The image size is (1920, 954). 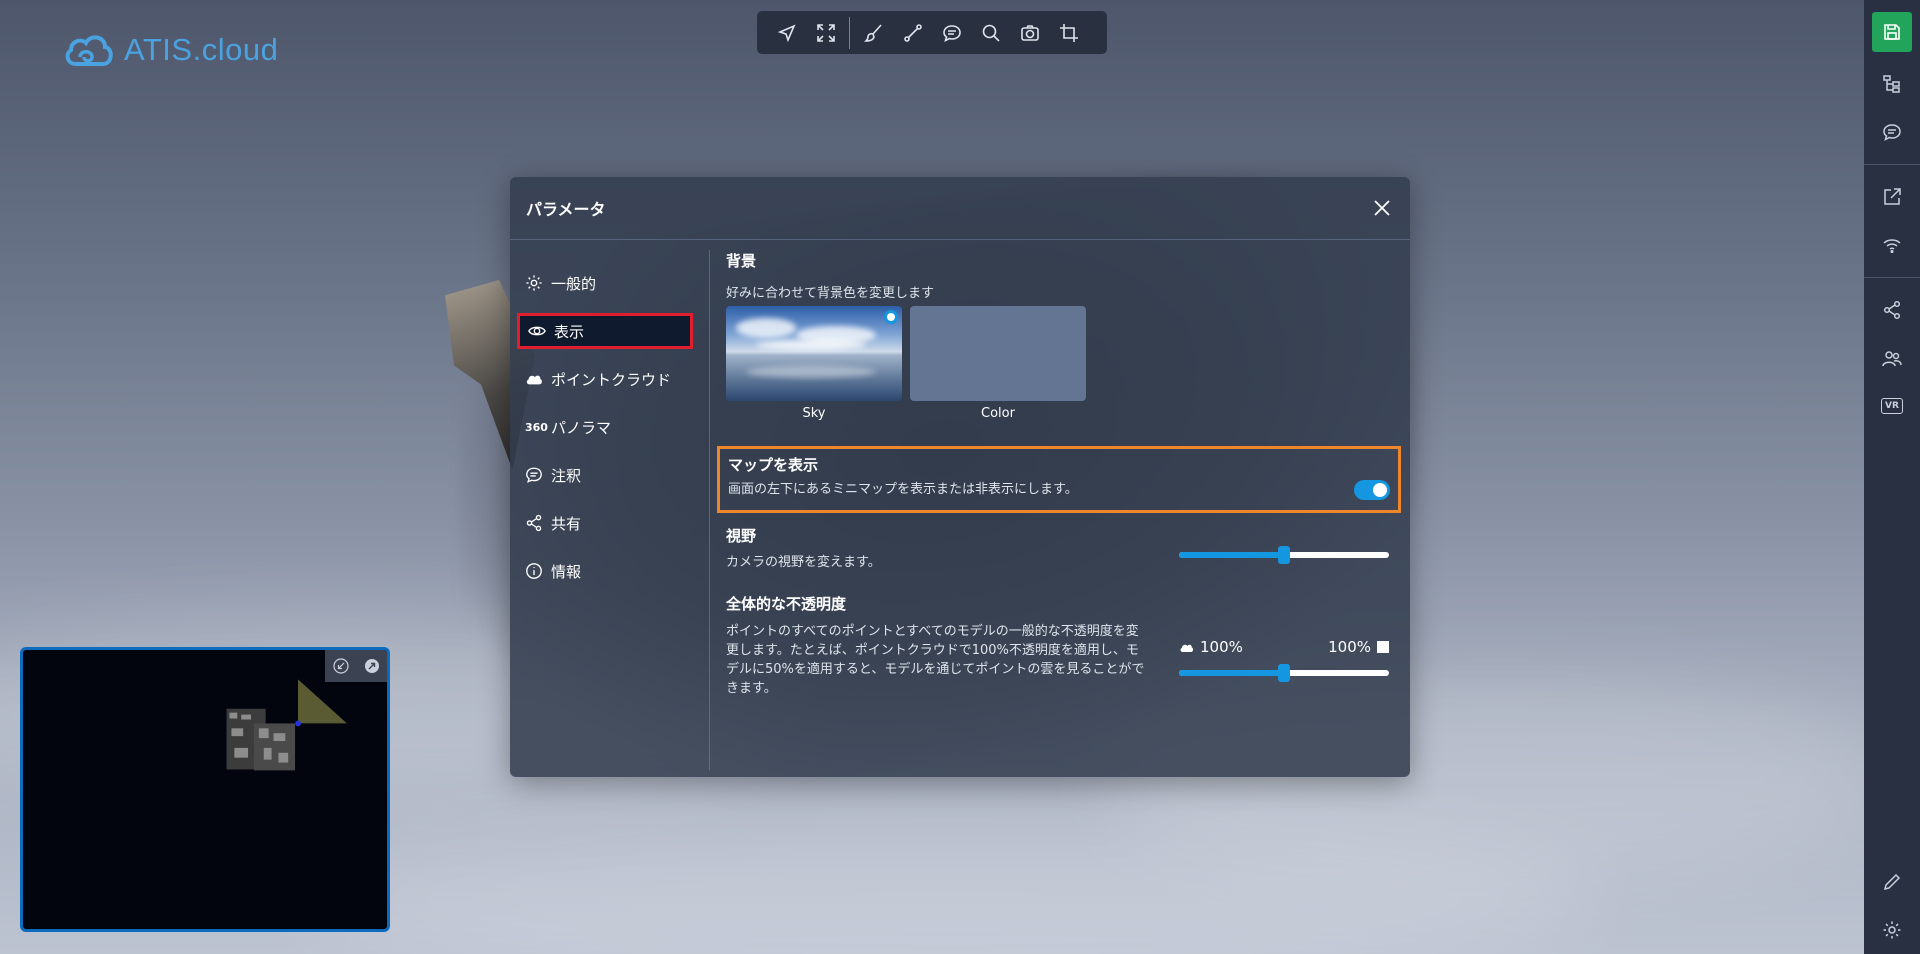 I want to click on selected-radio, so click(x=891, y=317).